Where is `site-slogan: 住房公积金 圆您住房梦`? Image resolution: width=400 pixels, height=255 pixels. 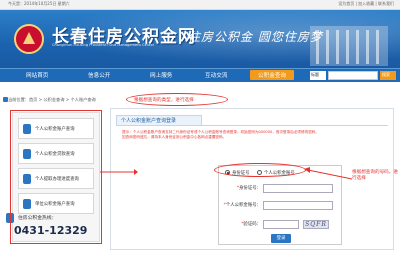 site-slogan: 住房公积金 圆您住房梦 is located at coordinates (255, 37).